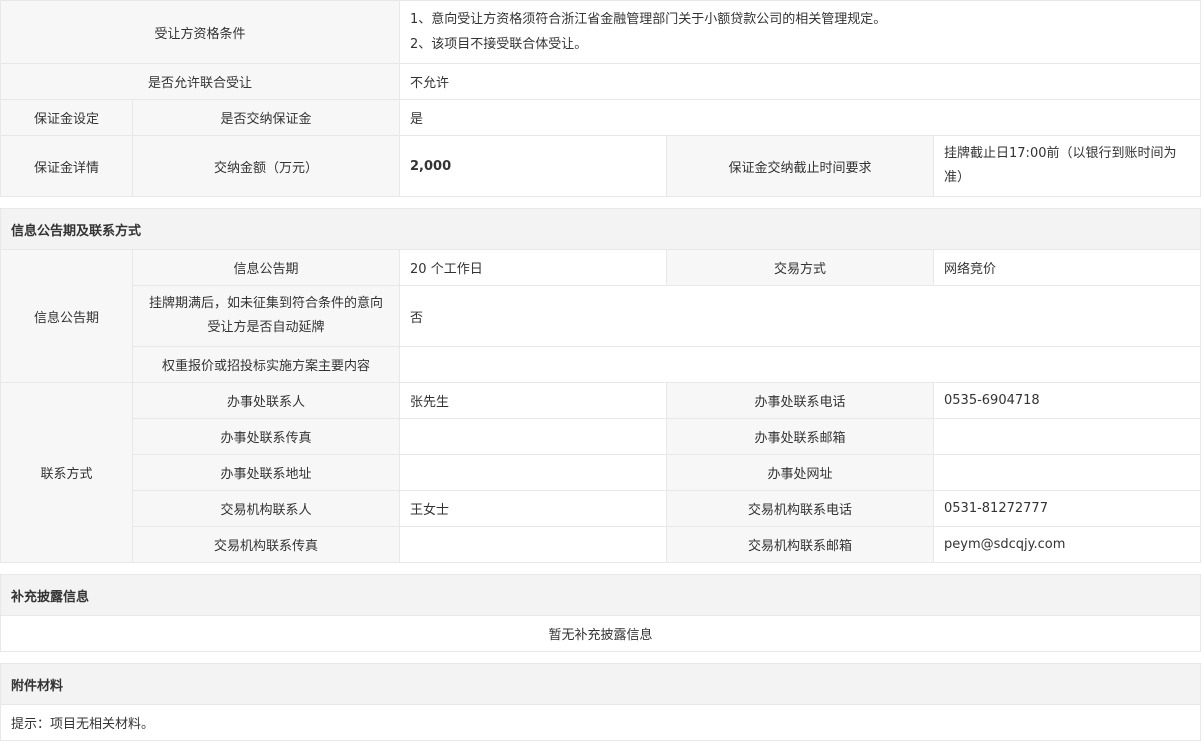 The height and width of the screenshot is (745, 1204). Describe the element at coordinates (266, 364) in the screenshot. I see `weight-plan-label: 权重报价或招投标实施方案主要内容` at that location.